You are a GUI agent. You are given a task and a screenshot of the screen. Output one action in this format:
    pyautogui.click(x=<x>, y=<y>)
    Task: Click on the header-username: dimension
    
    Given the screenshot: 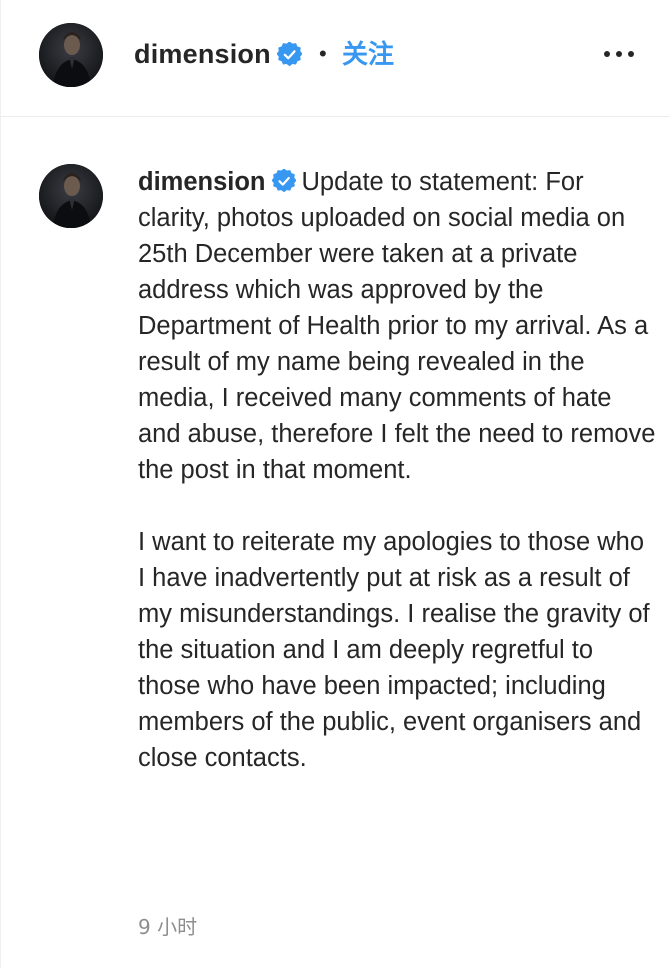 What is the action you would take?
    pyautogui.click(x=218, y=54)
    